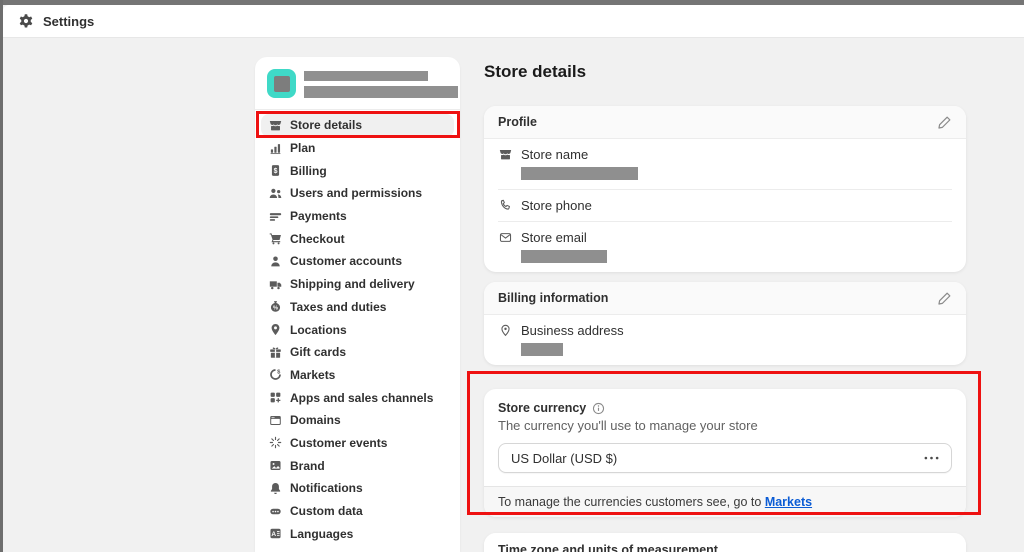 Image resolution: width=1024 pixels, height=552 pixels. I want to click on svg-text: A, so click(273, 534).